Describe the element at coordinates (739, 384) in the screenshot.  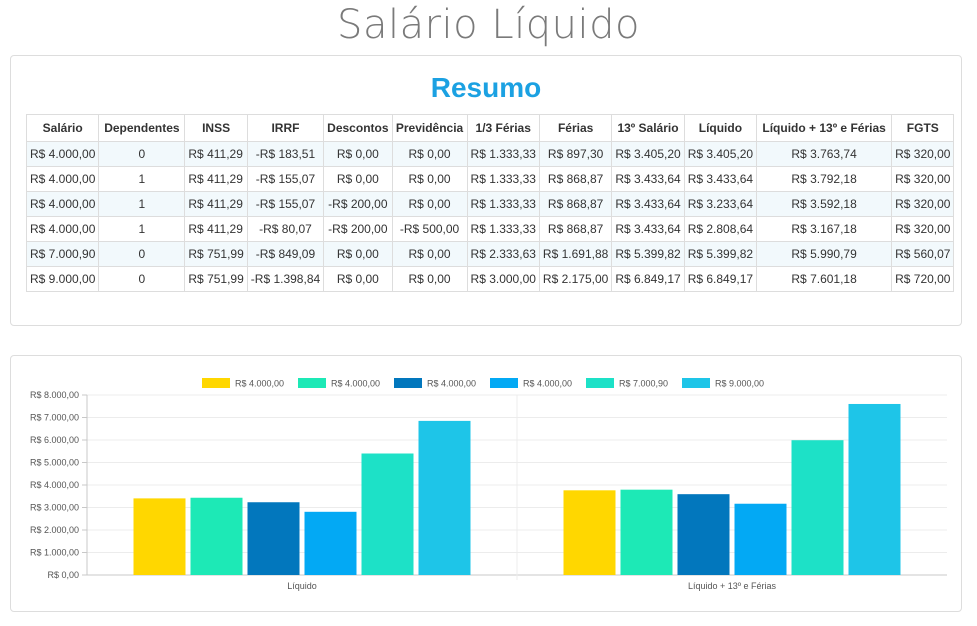
I see `legend-label: R$ 9.000,00` at that location.